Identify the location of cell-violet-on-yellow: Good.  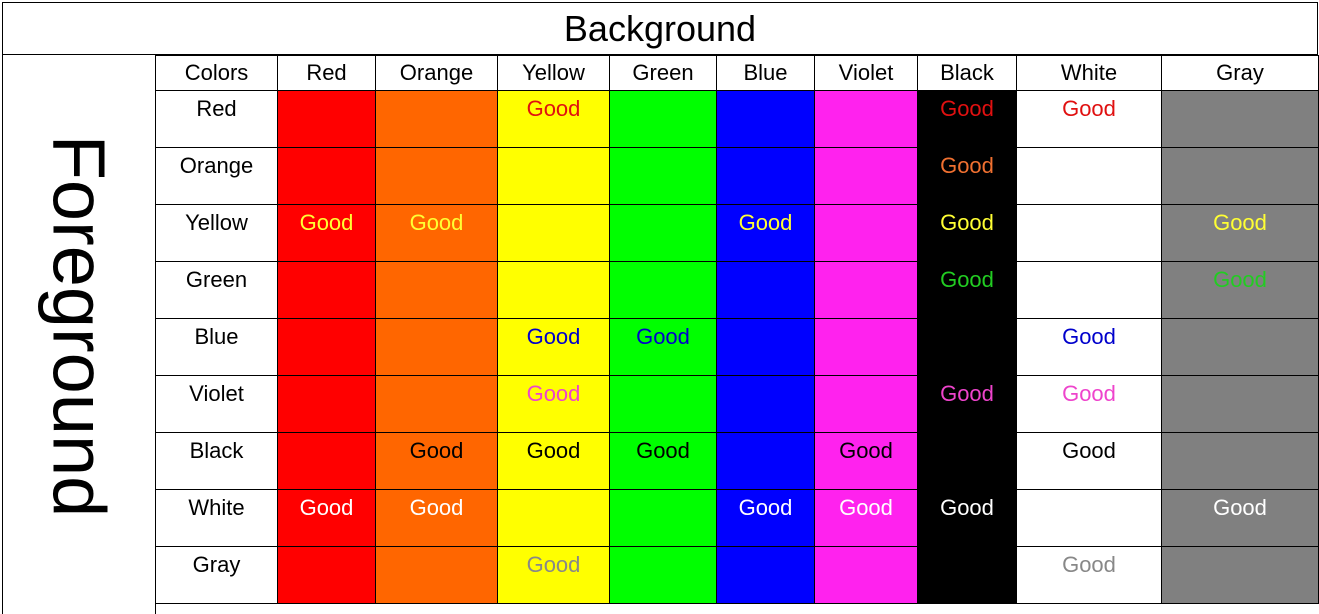
(553, 404).